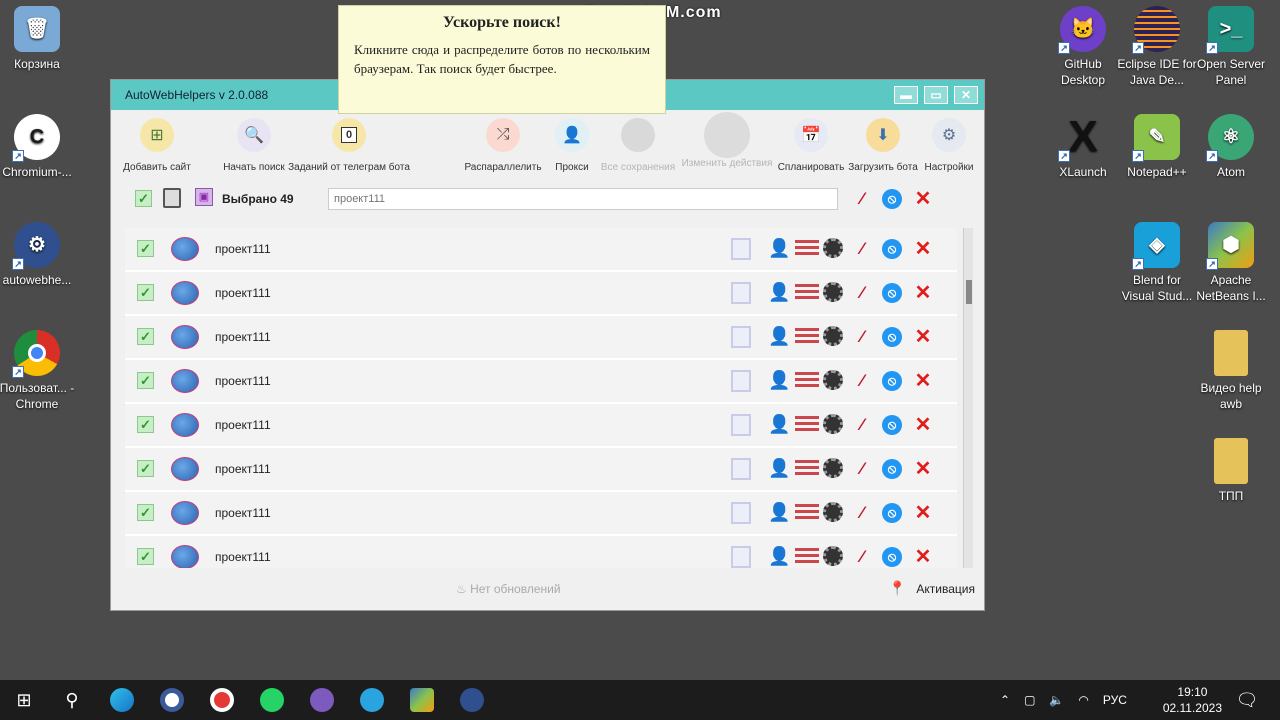  I want to click on select-all-checkbox: ✓, so click(143, 198).